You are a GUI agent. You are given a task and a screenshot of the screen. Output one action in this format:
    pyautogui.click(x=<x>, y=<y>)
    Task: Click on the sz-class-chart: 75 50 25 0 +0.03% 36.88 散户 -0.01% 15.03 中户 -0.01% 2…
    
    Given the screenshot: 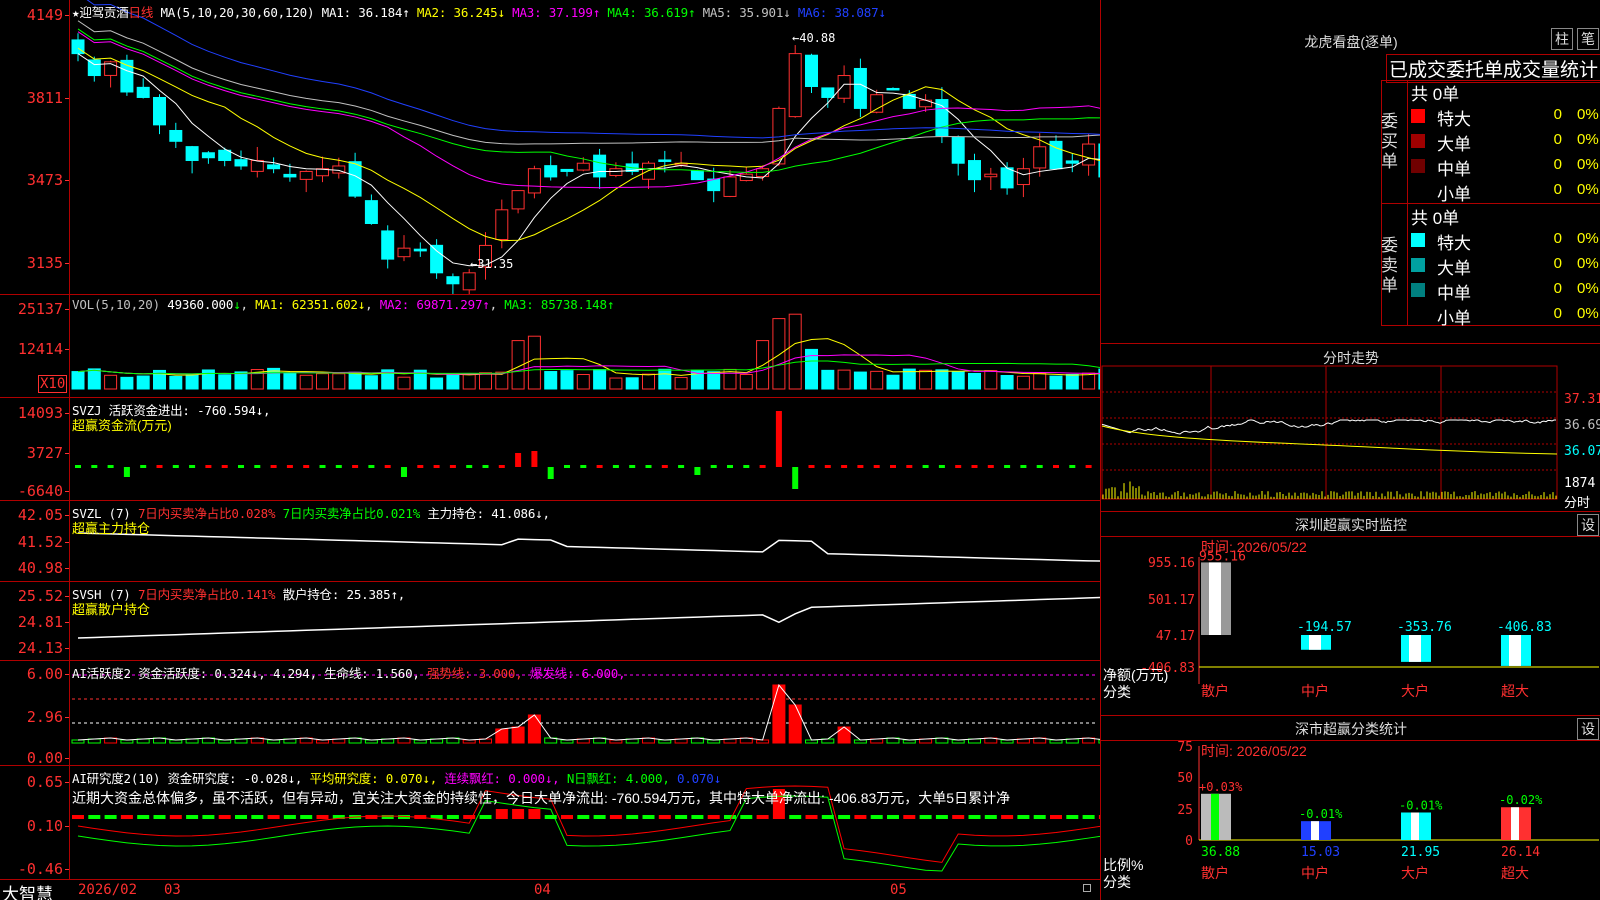 What is the action you would take?
    pyautogui.click(x=1350, y=808)
    